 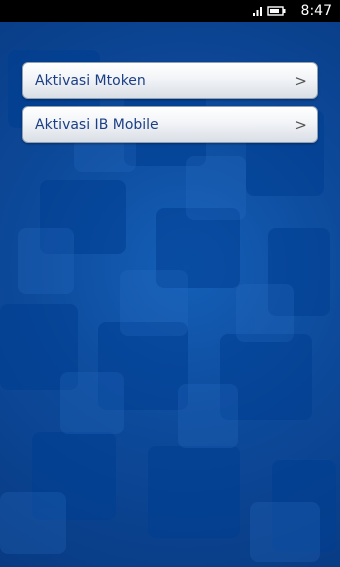 I want to click on aktivasi-ib-mobile-button: Aktivasi IB Mobile >, so click(x=170, y=124).